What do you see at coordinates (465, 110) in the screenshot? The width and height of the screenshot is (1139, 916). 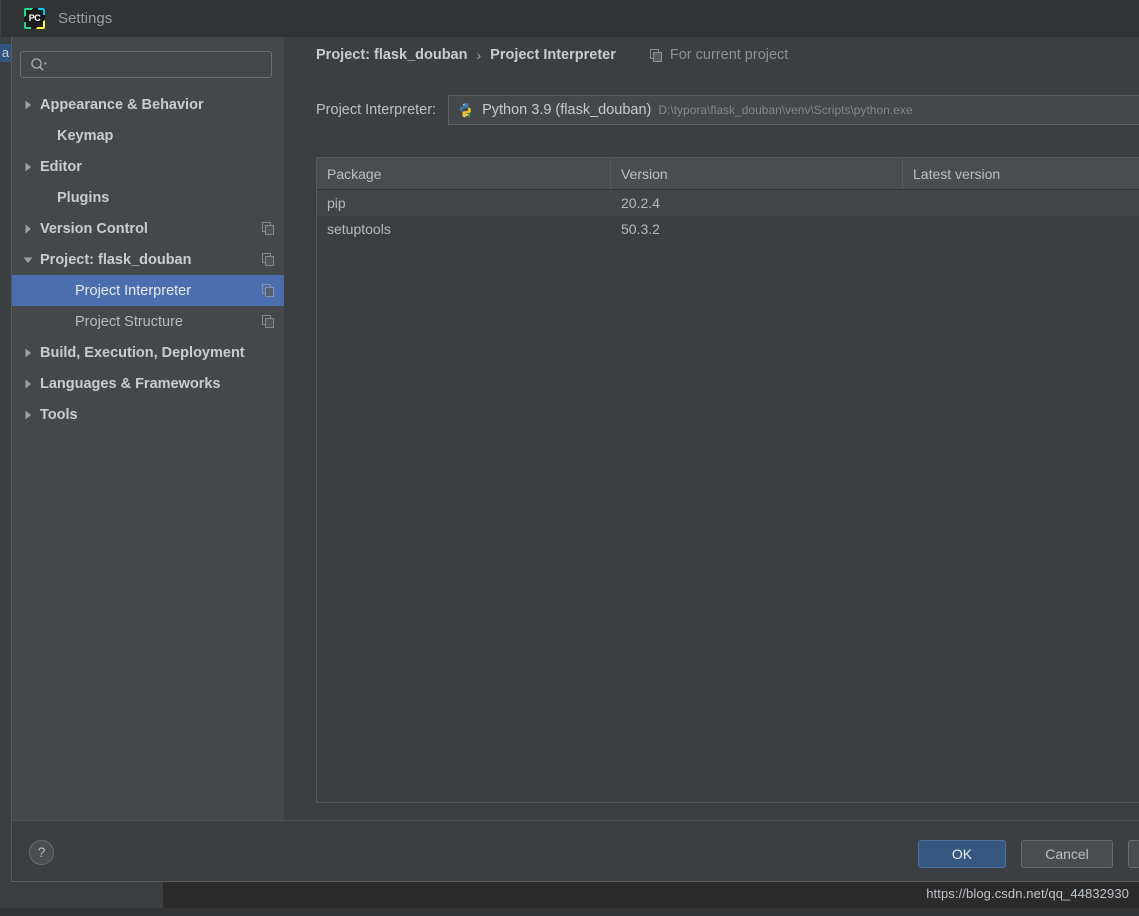 I see `python-venv-icon` at bounding box center [465, 110].